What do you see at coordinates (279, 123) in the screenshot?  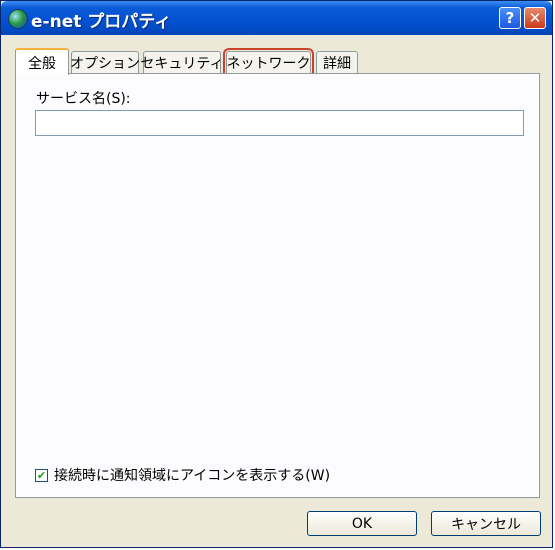 I see `service-name-input` at bounding box center [279, 123].